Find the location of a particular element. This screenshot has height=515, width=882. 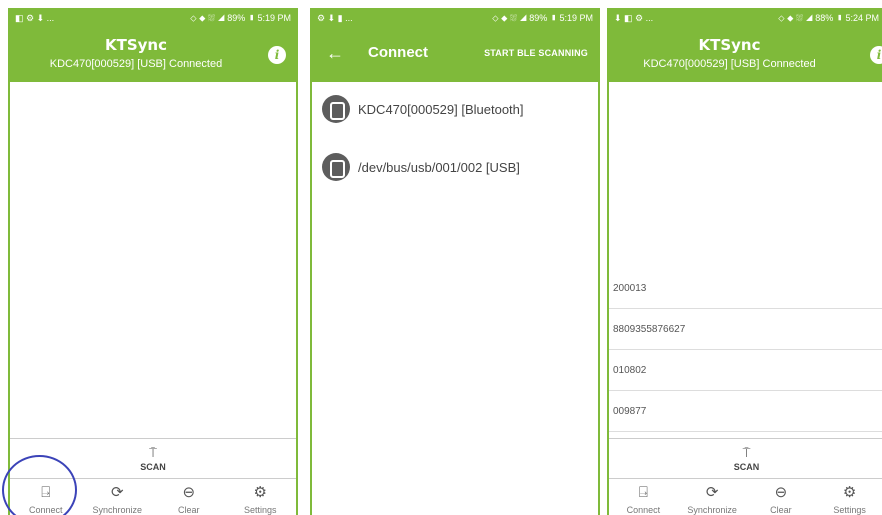

list-item: 009877 is located at coordinates (745, 411).